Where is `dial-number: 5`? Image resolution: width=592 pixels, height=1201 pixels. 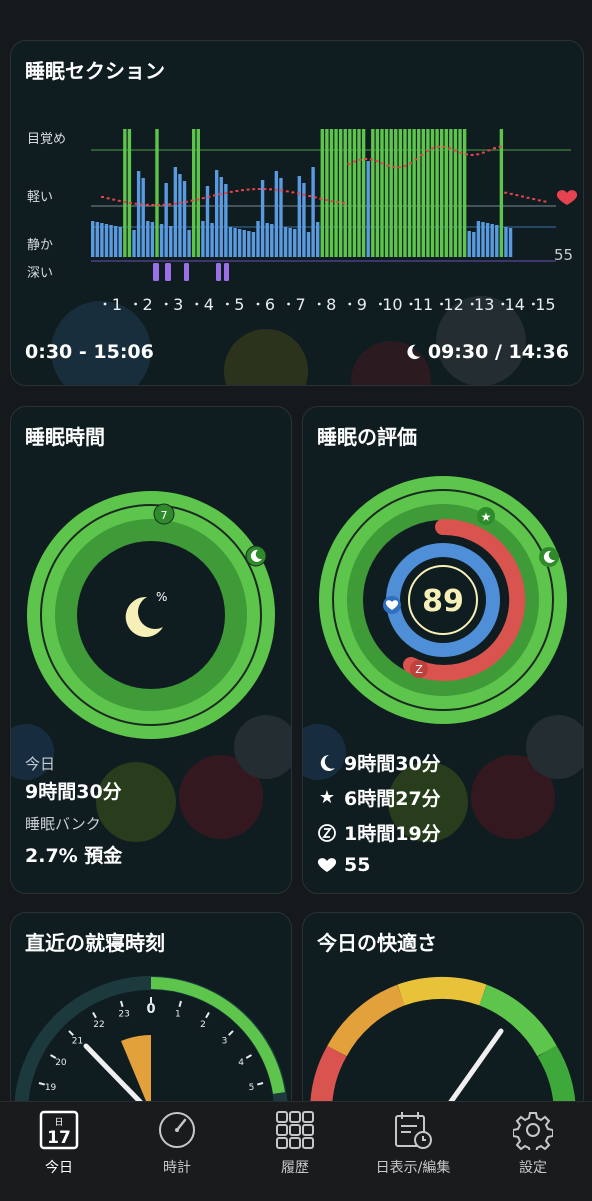 dial-number: 5 is located at coordinates (252, 1088).